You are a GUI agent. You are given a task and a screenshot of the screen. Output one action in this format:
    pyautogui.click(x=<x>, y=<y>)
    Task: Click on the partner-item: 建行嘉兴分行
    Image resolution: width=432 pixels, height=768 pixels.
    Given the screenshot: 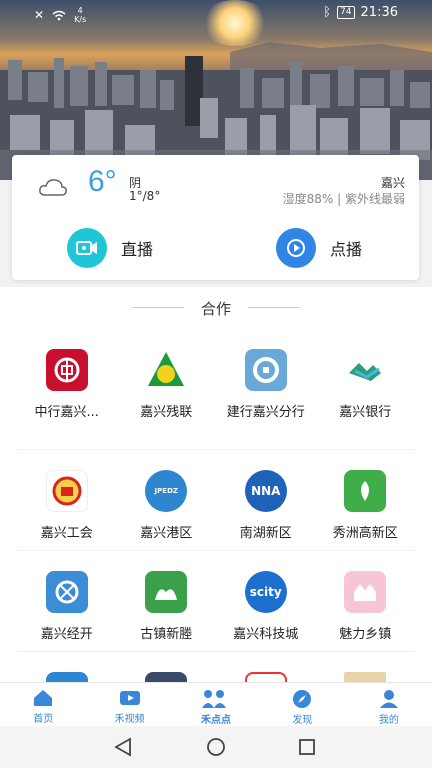 What is the action you would take?
    pyautogui.click(x=266, y=399)
    